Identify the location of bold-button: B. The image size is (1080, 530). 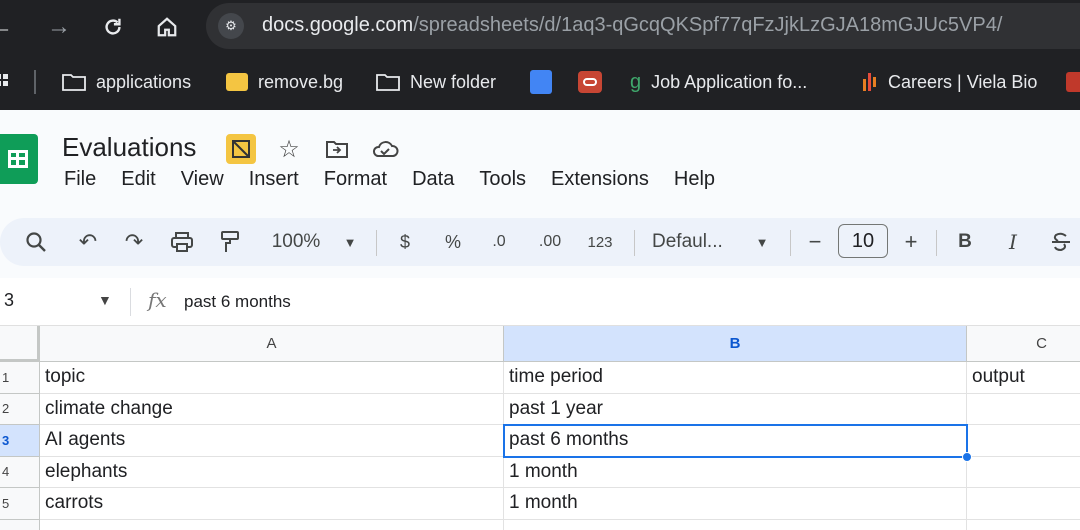
(965, 242).